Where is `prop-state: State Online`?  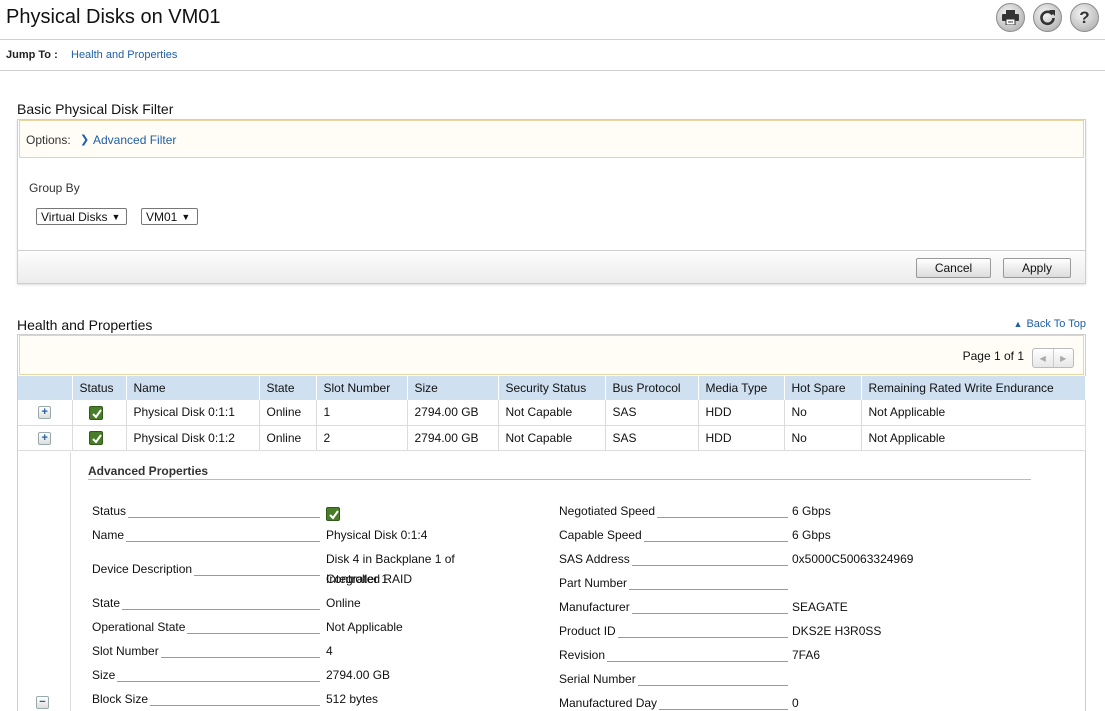
prop-state: State Online is located at coordinates (292, 605).